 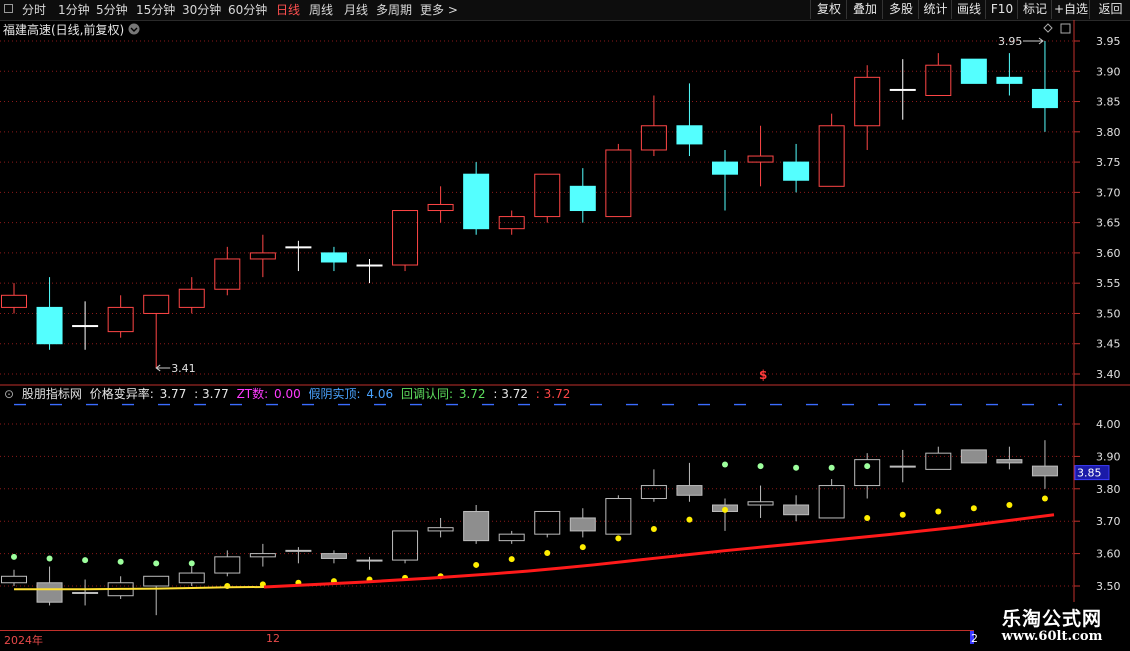 I want to click on indicator-y-tick-label: 3.90, so click(x=1108, y=456).